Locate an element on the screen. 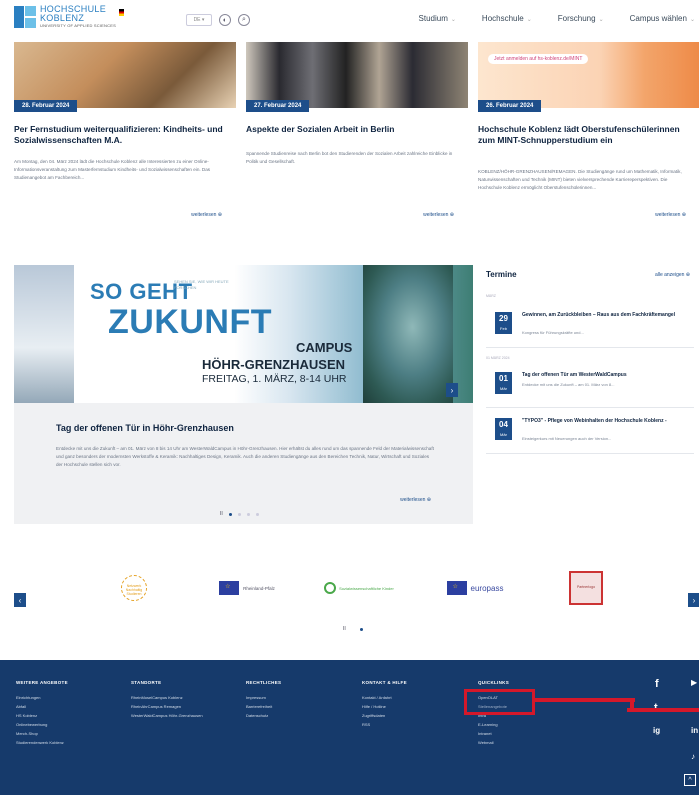  partner-logo: Netzwerk Nachhaltig Studieren is located at coordinates (134, 588).